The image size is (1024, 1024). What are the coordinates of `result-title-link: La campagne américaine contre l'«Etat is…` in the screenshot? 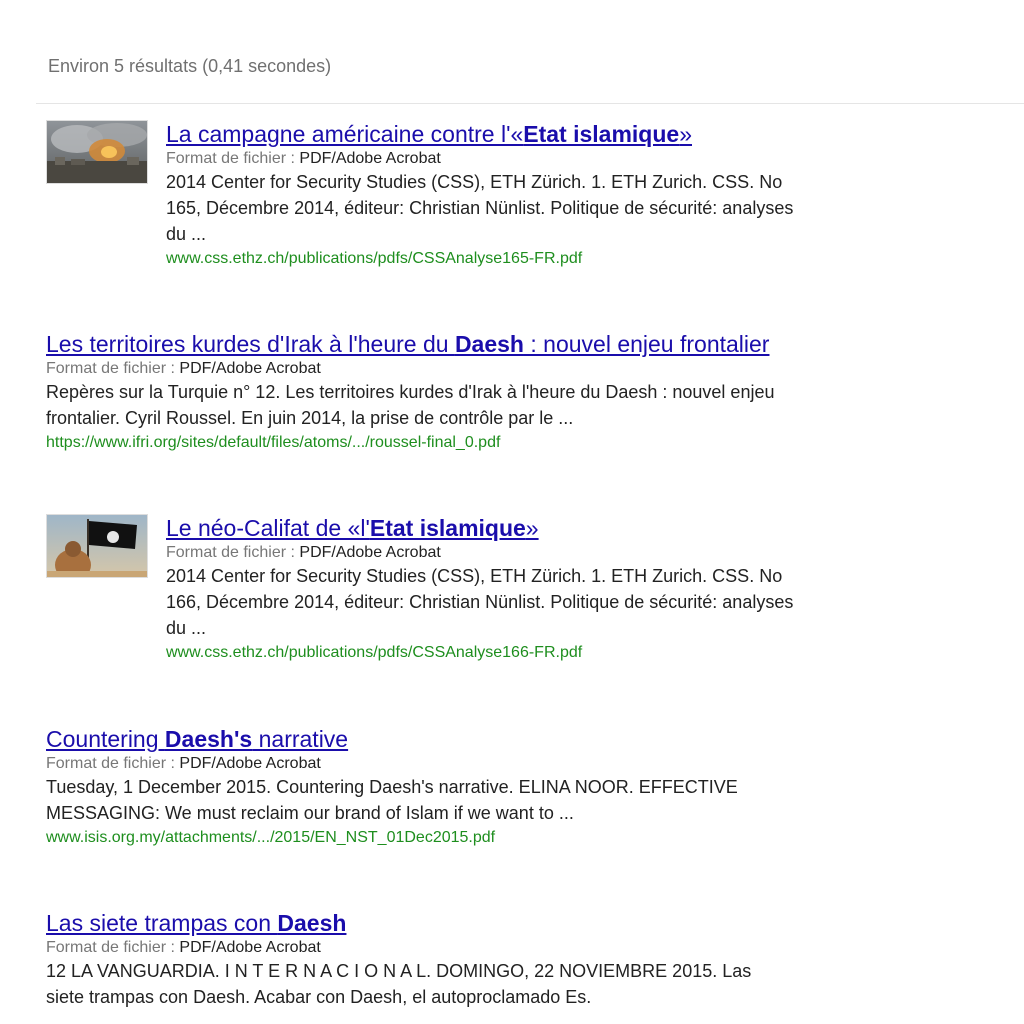 It's located at (429, 134).